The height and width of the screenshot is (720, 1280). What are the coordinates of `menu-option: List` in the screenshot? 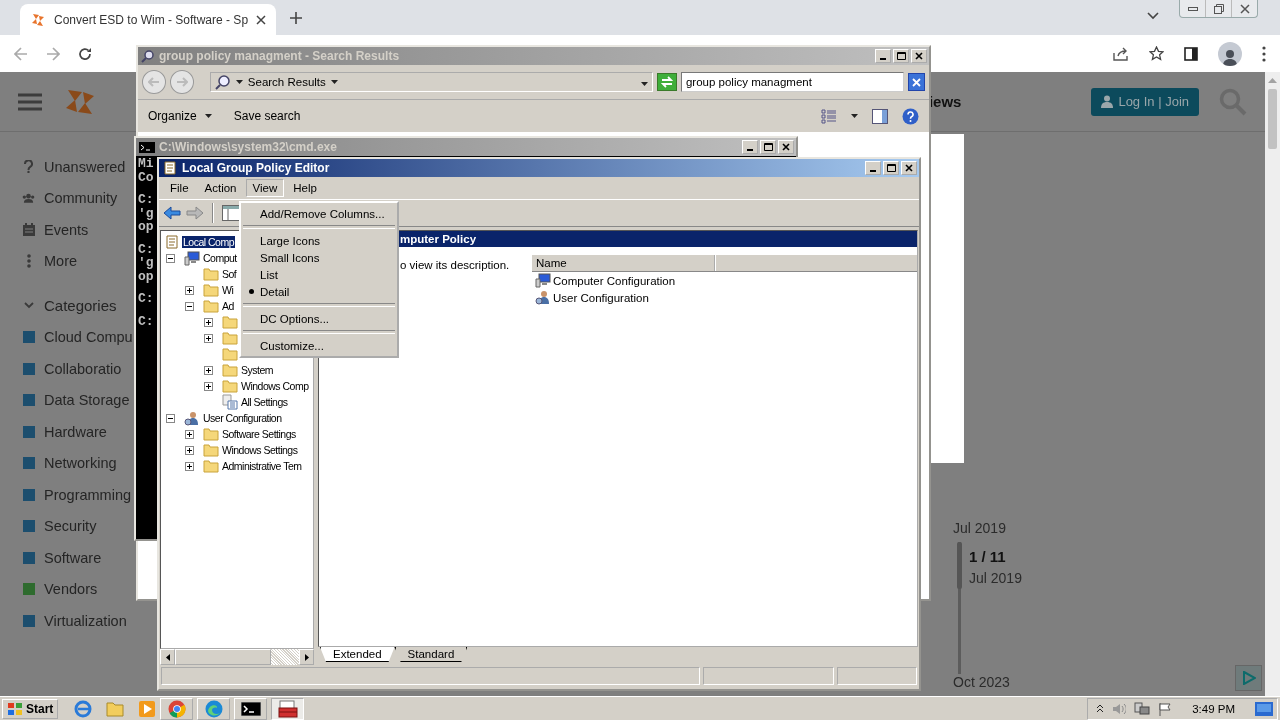 It's located at (319, 274).